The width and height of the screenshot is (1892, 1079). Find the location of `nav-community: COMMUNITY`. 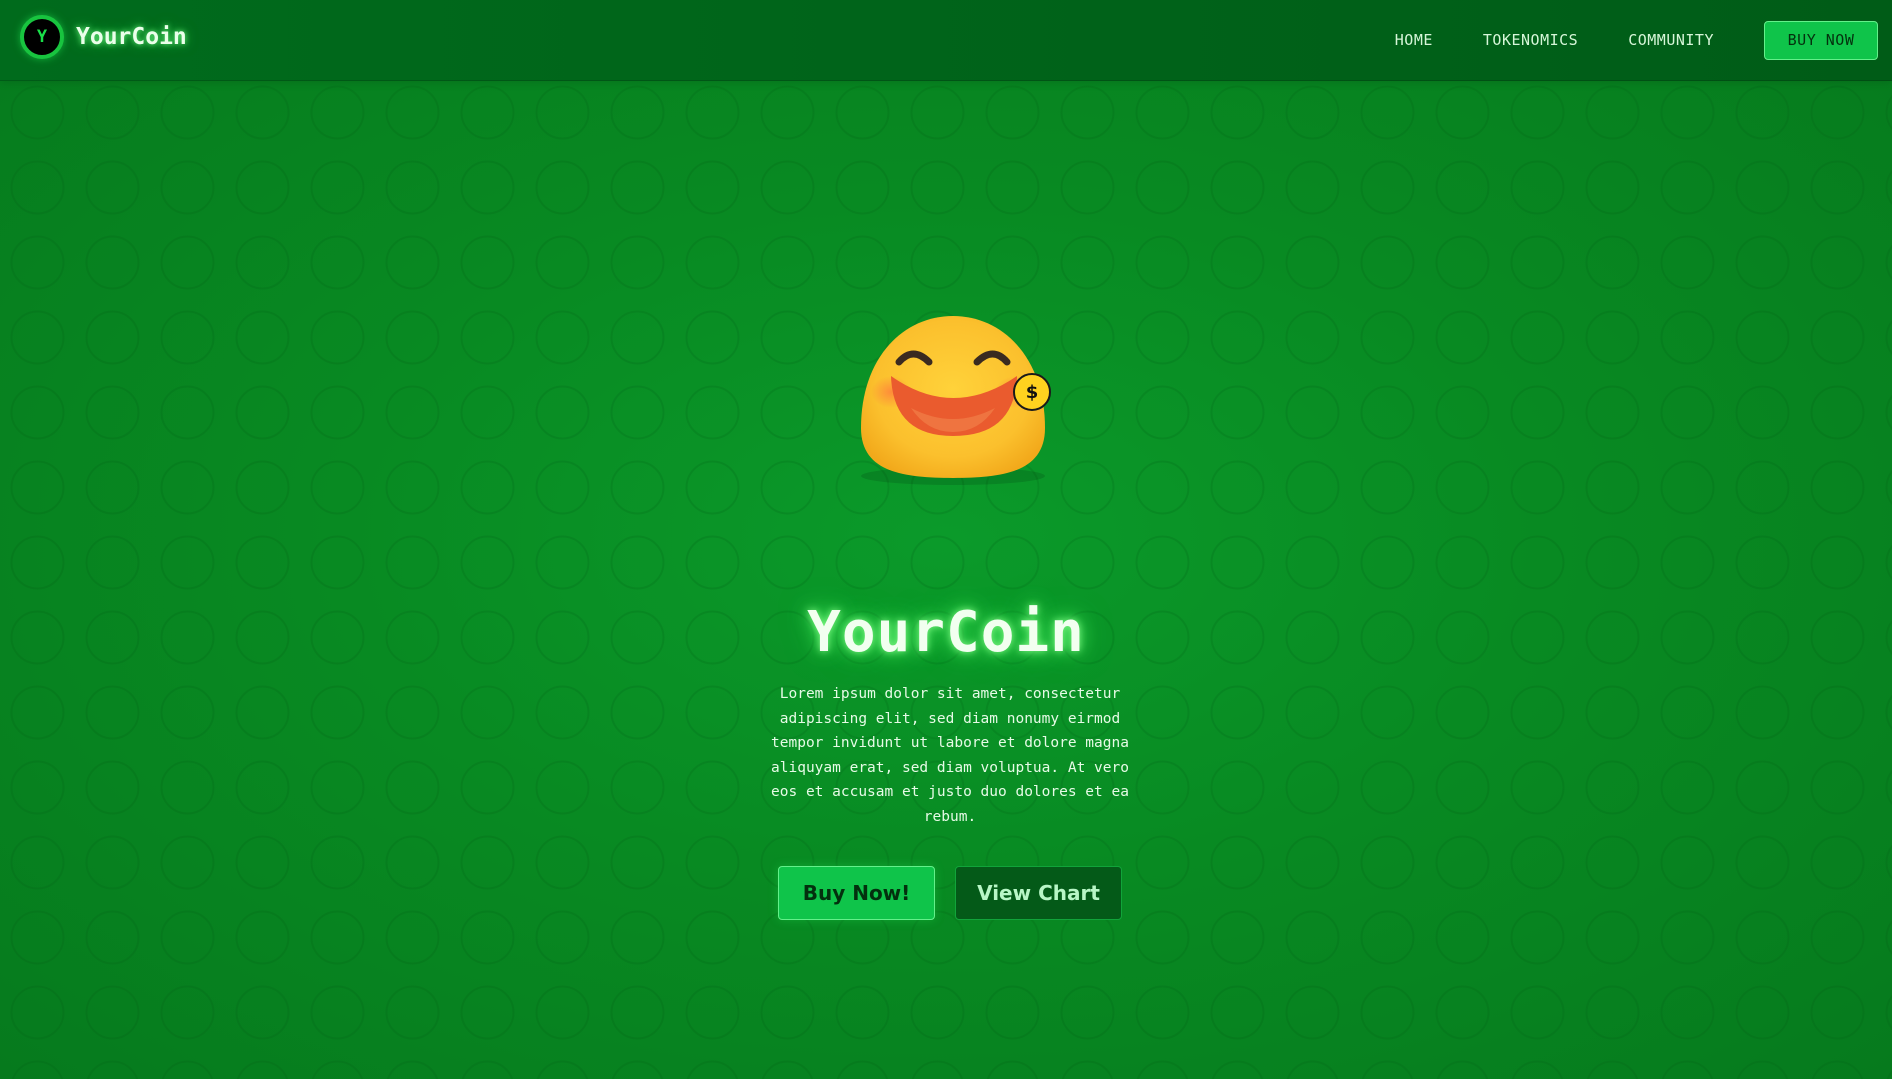

nav-community: COMMUNITY is located at coordinates (1671, 40).